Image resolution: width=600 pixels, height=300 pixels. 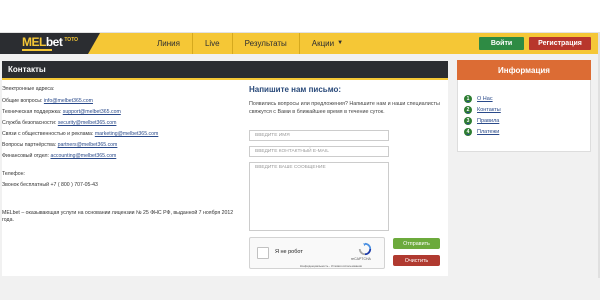 I want to click on main-nav: Линия Live Результаты Акции ▼, so click(x=250, y=43).